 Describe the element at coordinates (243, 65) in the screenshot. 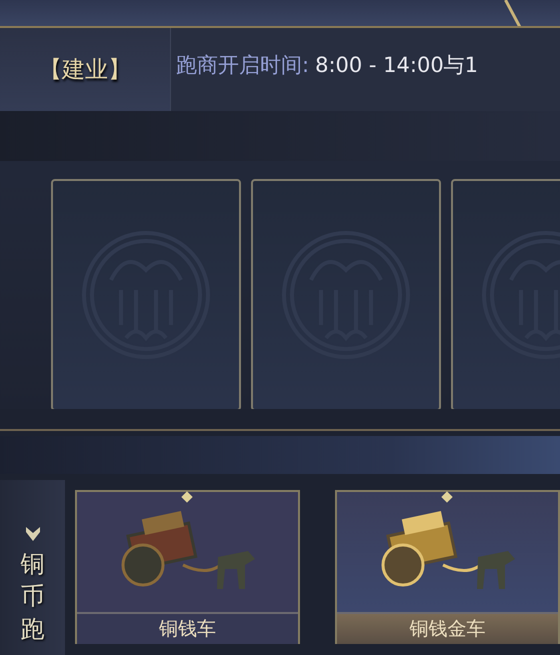

I see `schedule-label: 跑商开启时间:` at that location.